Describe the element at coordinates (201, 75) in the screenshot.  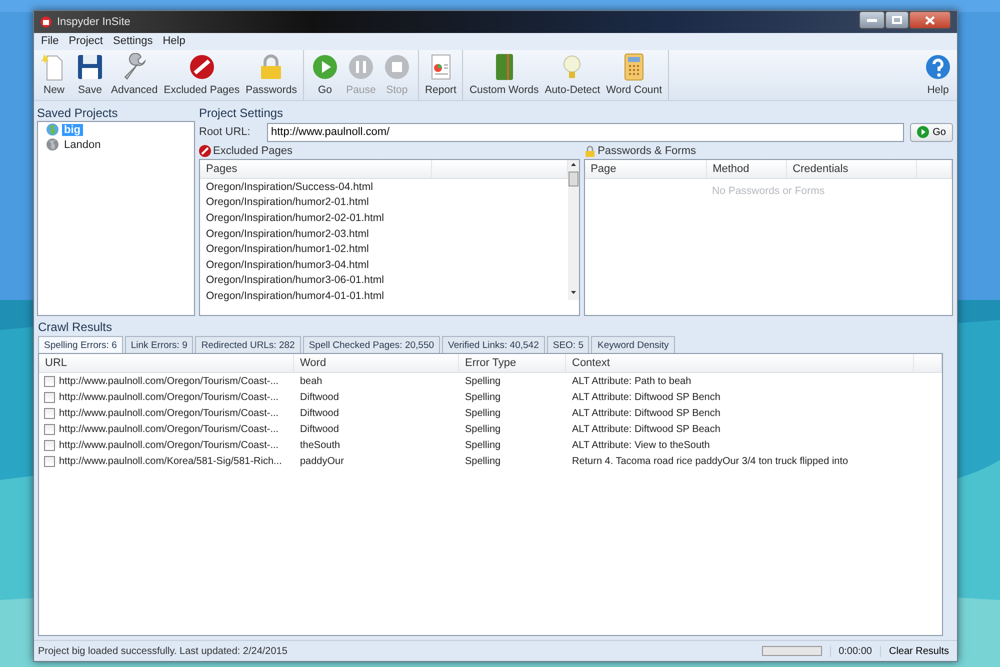
I see `toolbar-button: Excluded Pages` at that location.